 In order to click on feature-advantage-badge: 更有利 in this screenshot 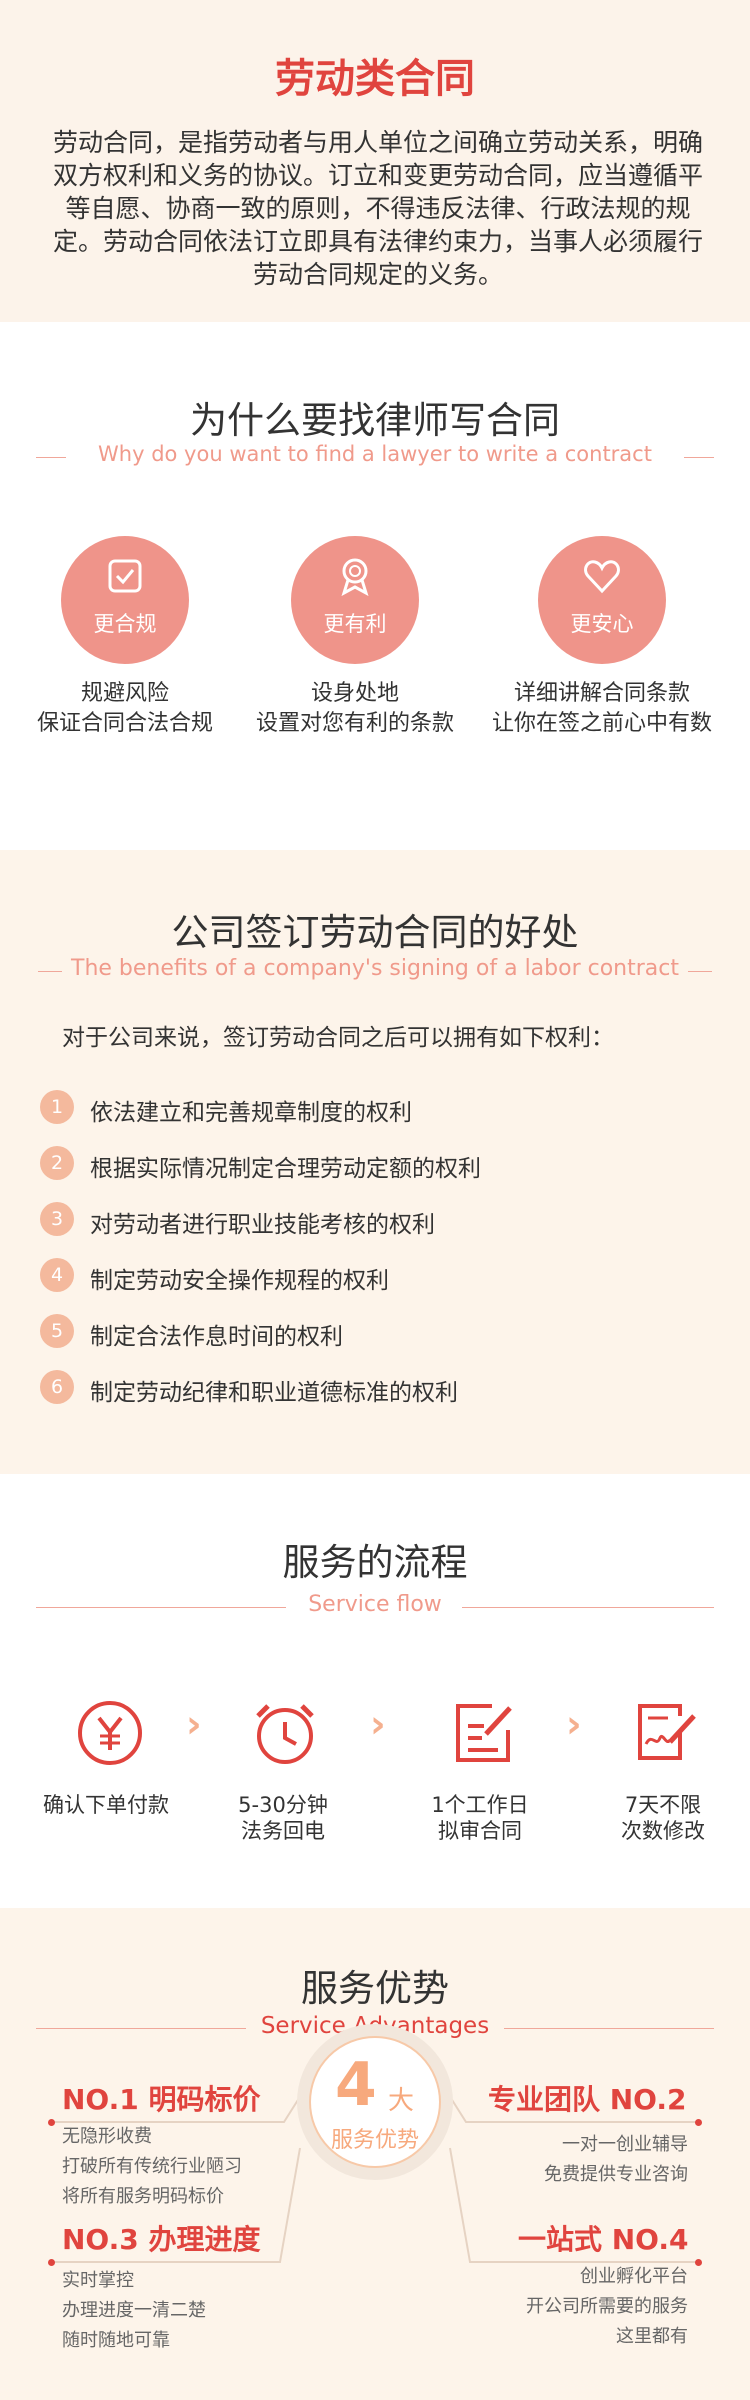, I will do `click(355, 600)`.